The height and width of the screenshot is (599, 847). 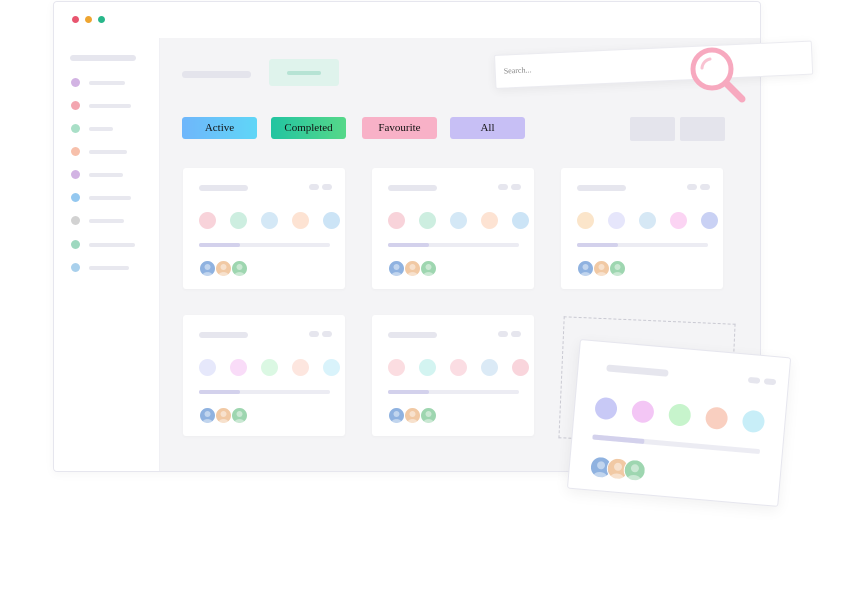 What do you see at coordinates (308, 128) in the screenshot?
I see `filter-completed-button: Completed` at bounding box center [308, 128].